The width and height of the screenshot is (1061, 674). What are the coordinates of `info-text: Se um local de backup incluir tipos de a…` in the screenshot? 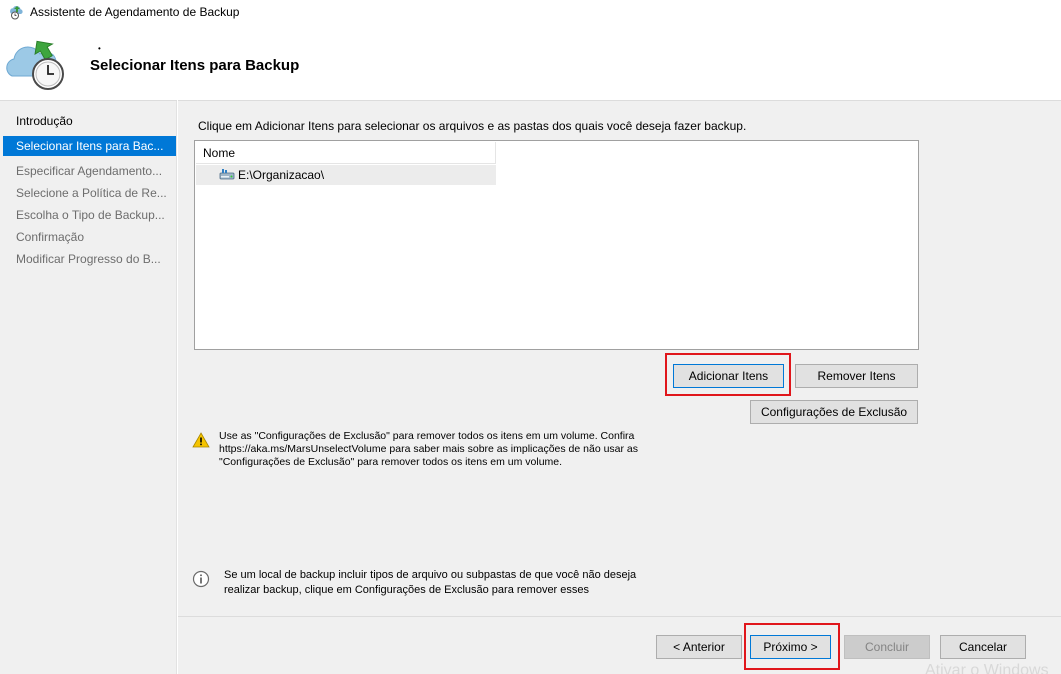 It's located at (430, 582).